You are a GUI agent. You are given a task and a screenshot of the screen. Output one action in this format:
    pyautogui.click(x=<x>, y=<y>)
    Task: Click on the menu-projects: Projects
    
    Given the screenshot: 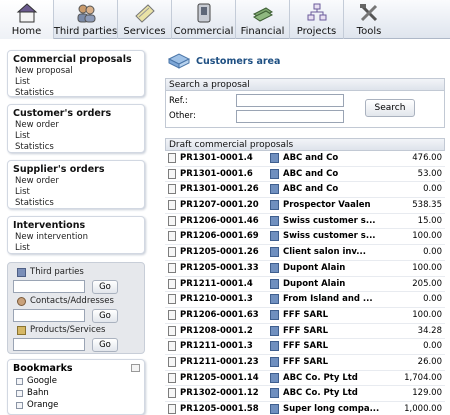 What is the action you would take?
    pyautogui.click(x=317, y=19)
    